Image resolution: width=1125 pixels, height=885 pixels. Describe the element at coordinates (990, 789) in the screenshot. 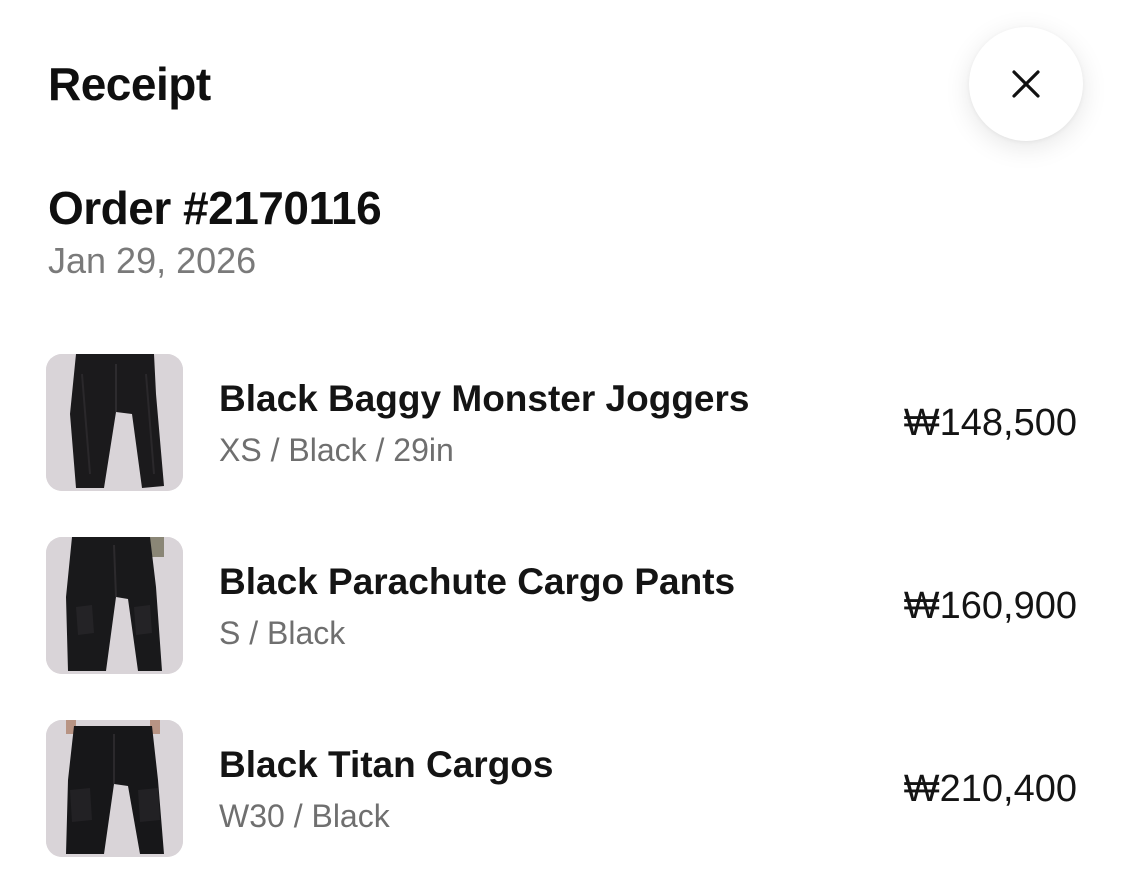

I see `item-price: ₩210,400` at that location.